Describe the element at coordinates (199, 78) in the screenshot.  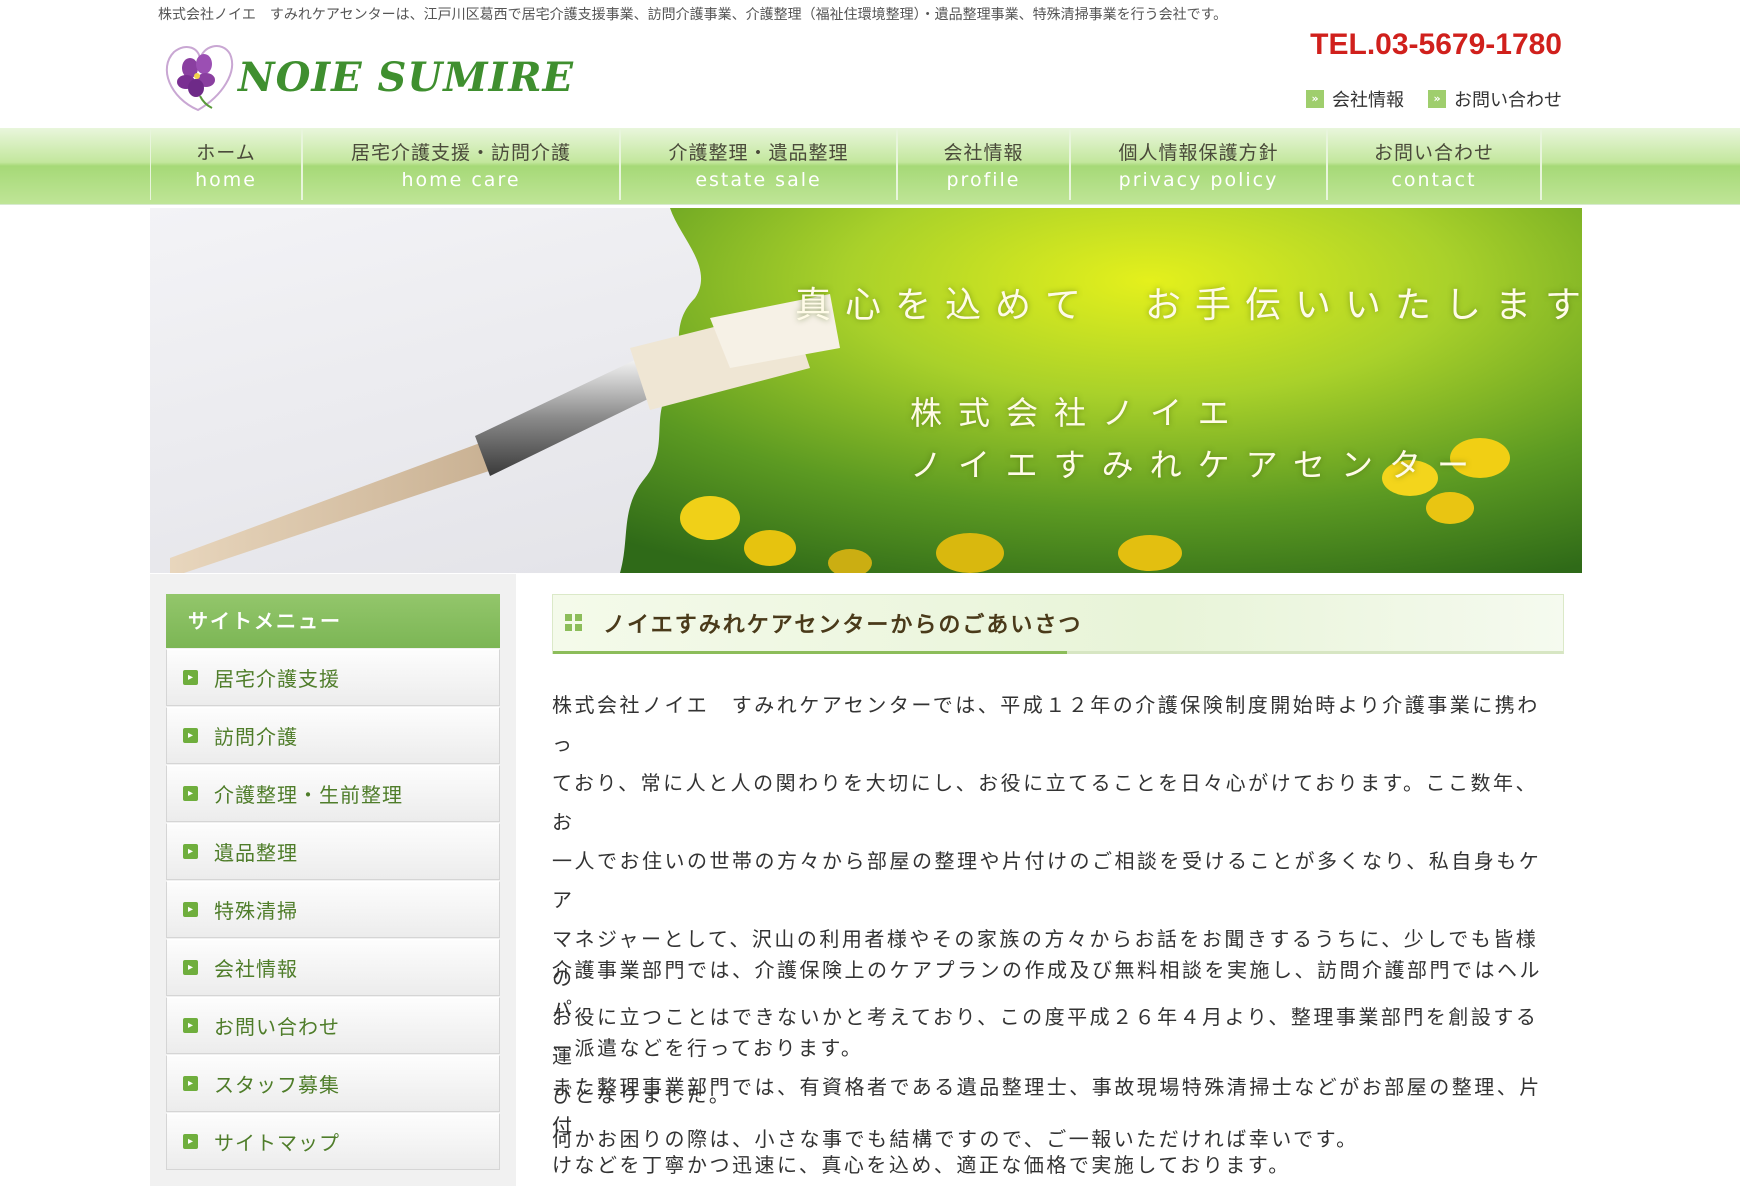
I see `violet-flower-logo-icon` at that location.